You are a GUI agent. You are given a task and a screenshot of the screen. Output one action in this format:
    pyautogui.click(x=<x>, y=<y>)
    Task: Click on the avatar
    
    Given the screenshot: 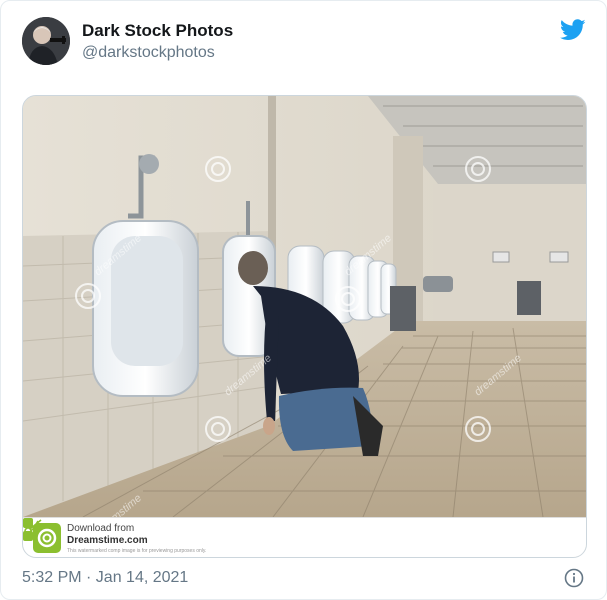 What is the action you would take?
    pyautogui.click(x=46, y=41)
    